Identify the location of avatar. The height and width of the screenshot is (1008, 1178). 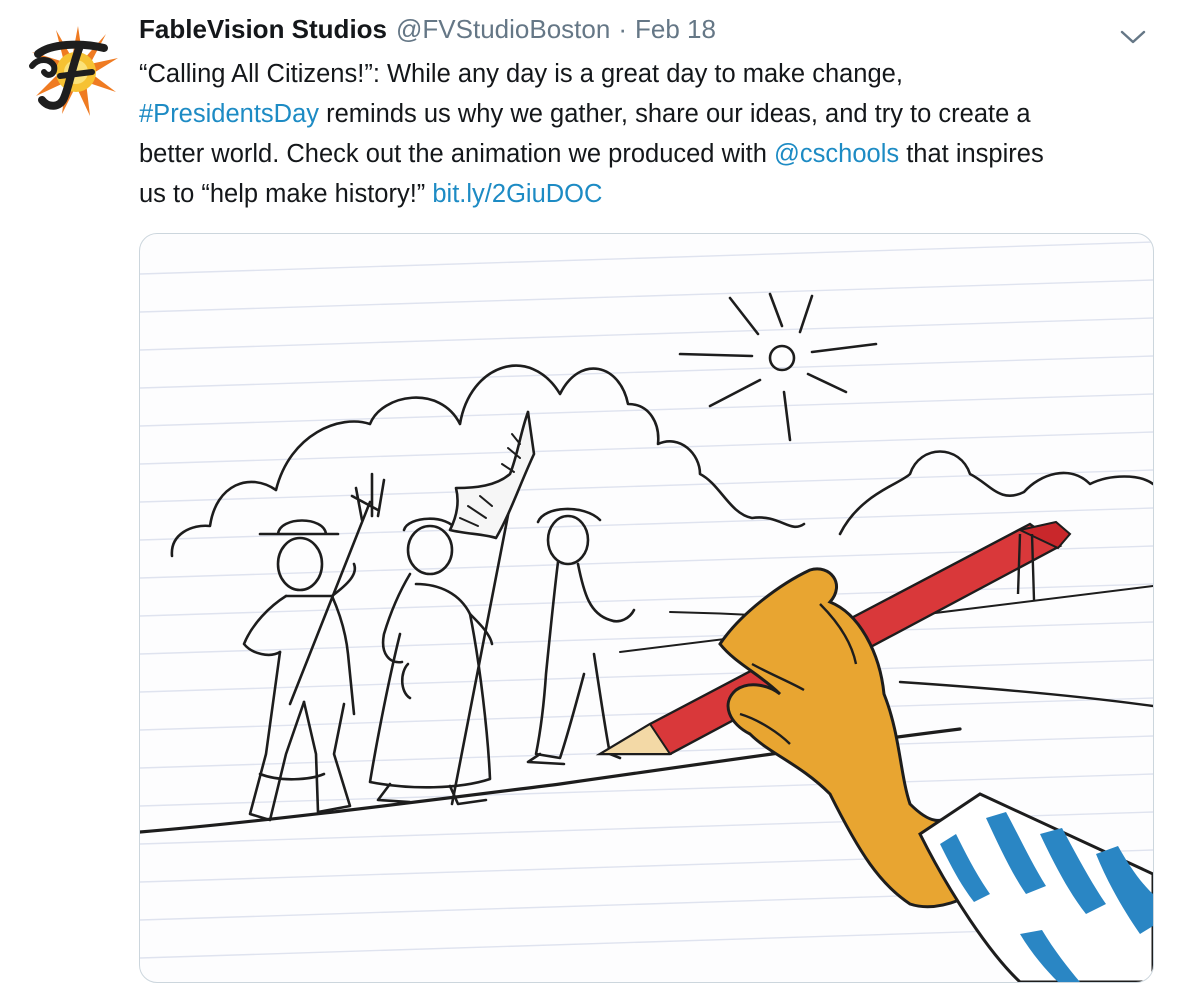
(70, 72).